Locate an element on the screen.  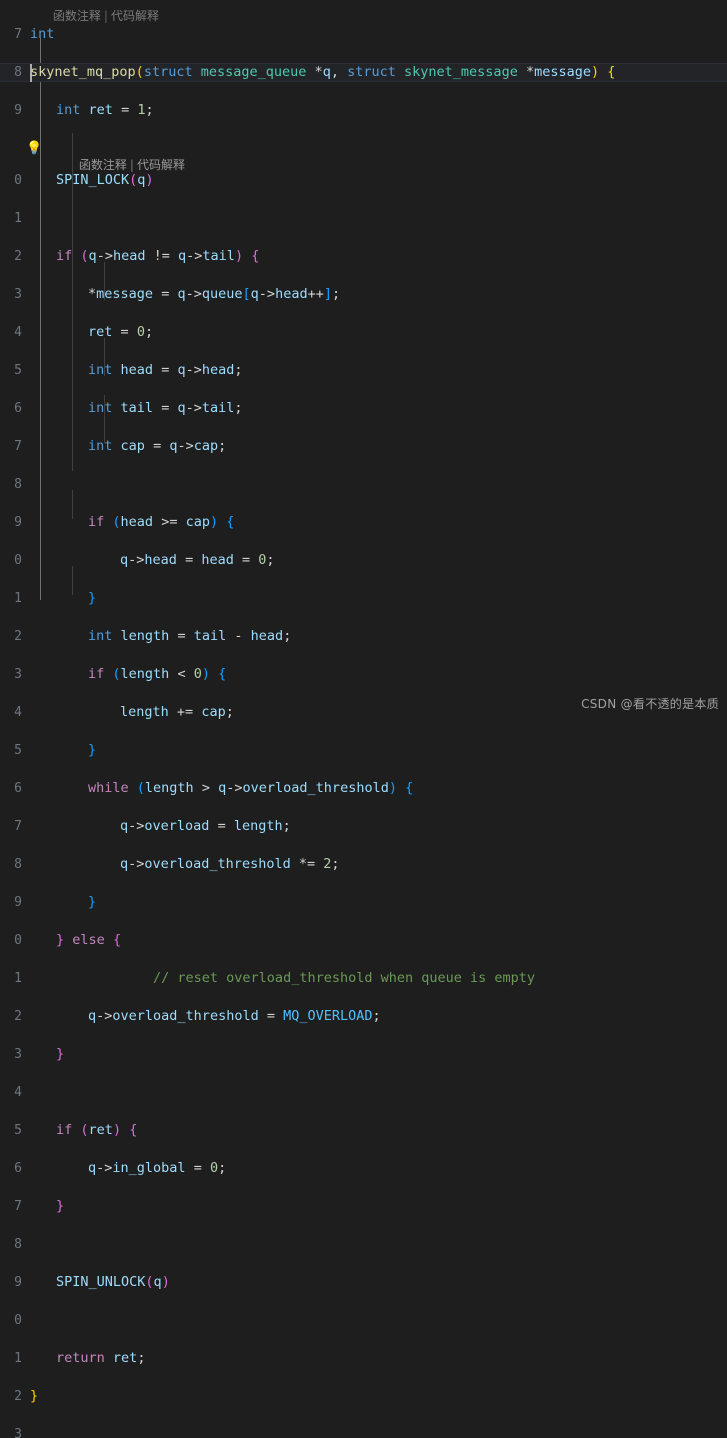
code-line: 7 q->overload = length; is located at coordinates (363, 826).